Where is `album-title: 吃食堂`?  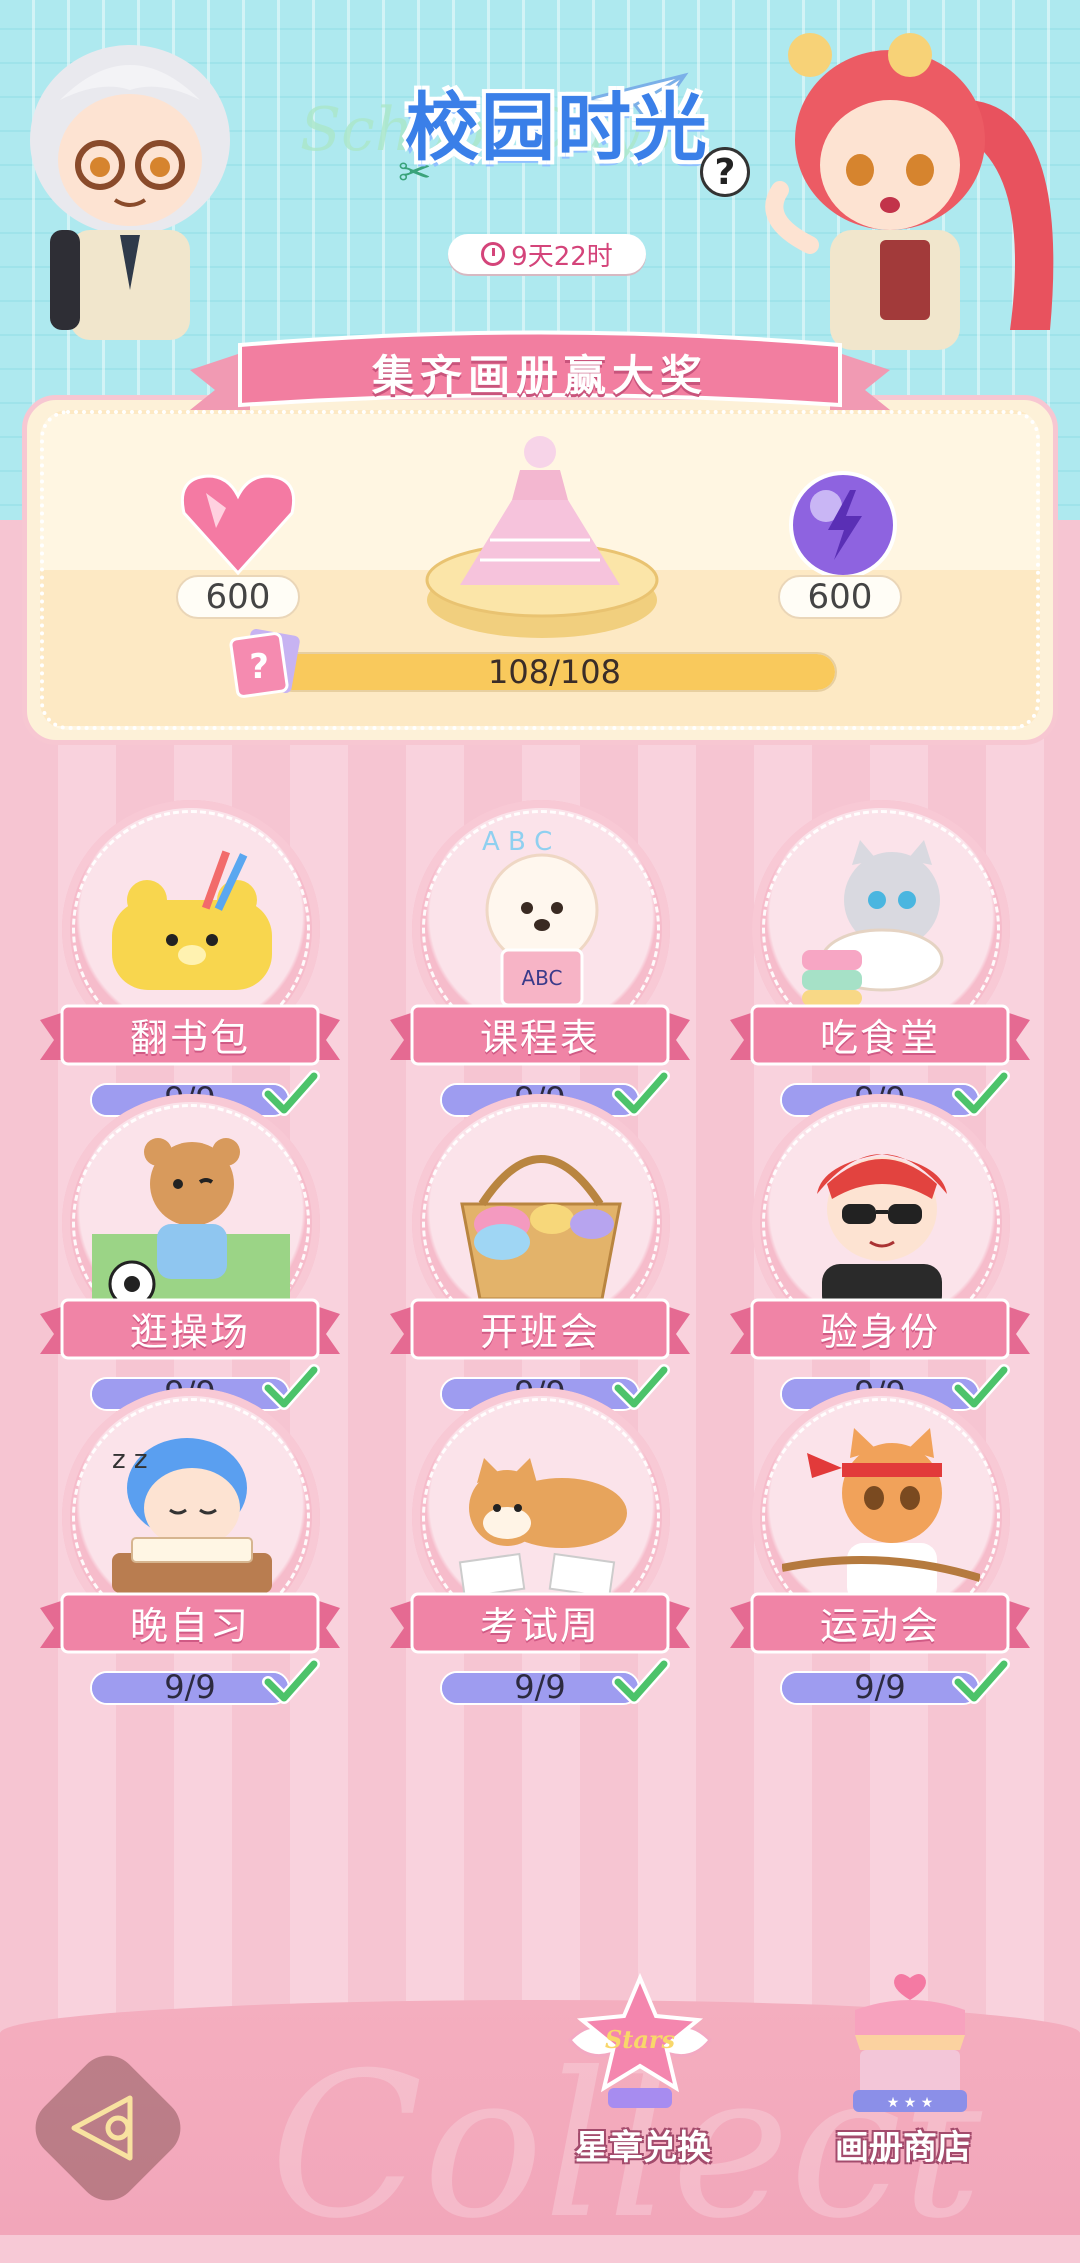 album-title: 吃食堂 is located at coordinates (879, 1037).